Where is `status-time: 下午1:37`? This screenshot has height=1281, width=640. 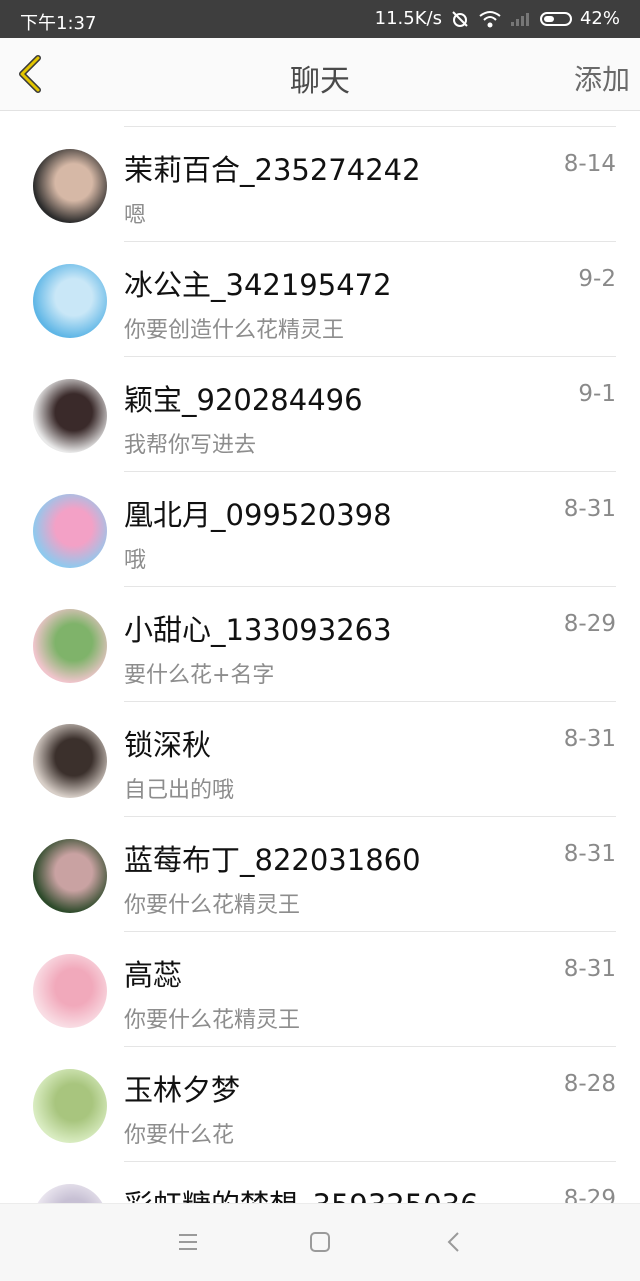
status-time: 下午1:37 is located at coordinates (58, 23).